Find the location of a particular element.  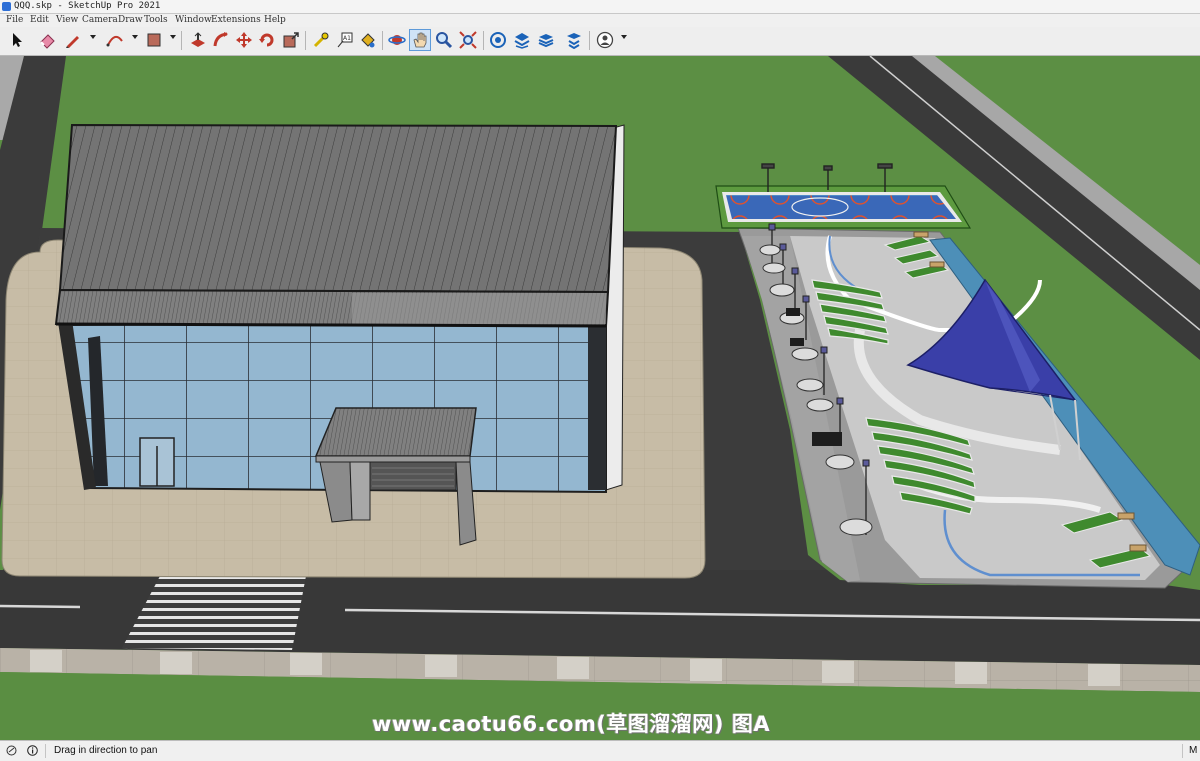

eraser-tool is located at coordinates (47, 40).